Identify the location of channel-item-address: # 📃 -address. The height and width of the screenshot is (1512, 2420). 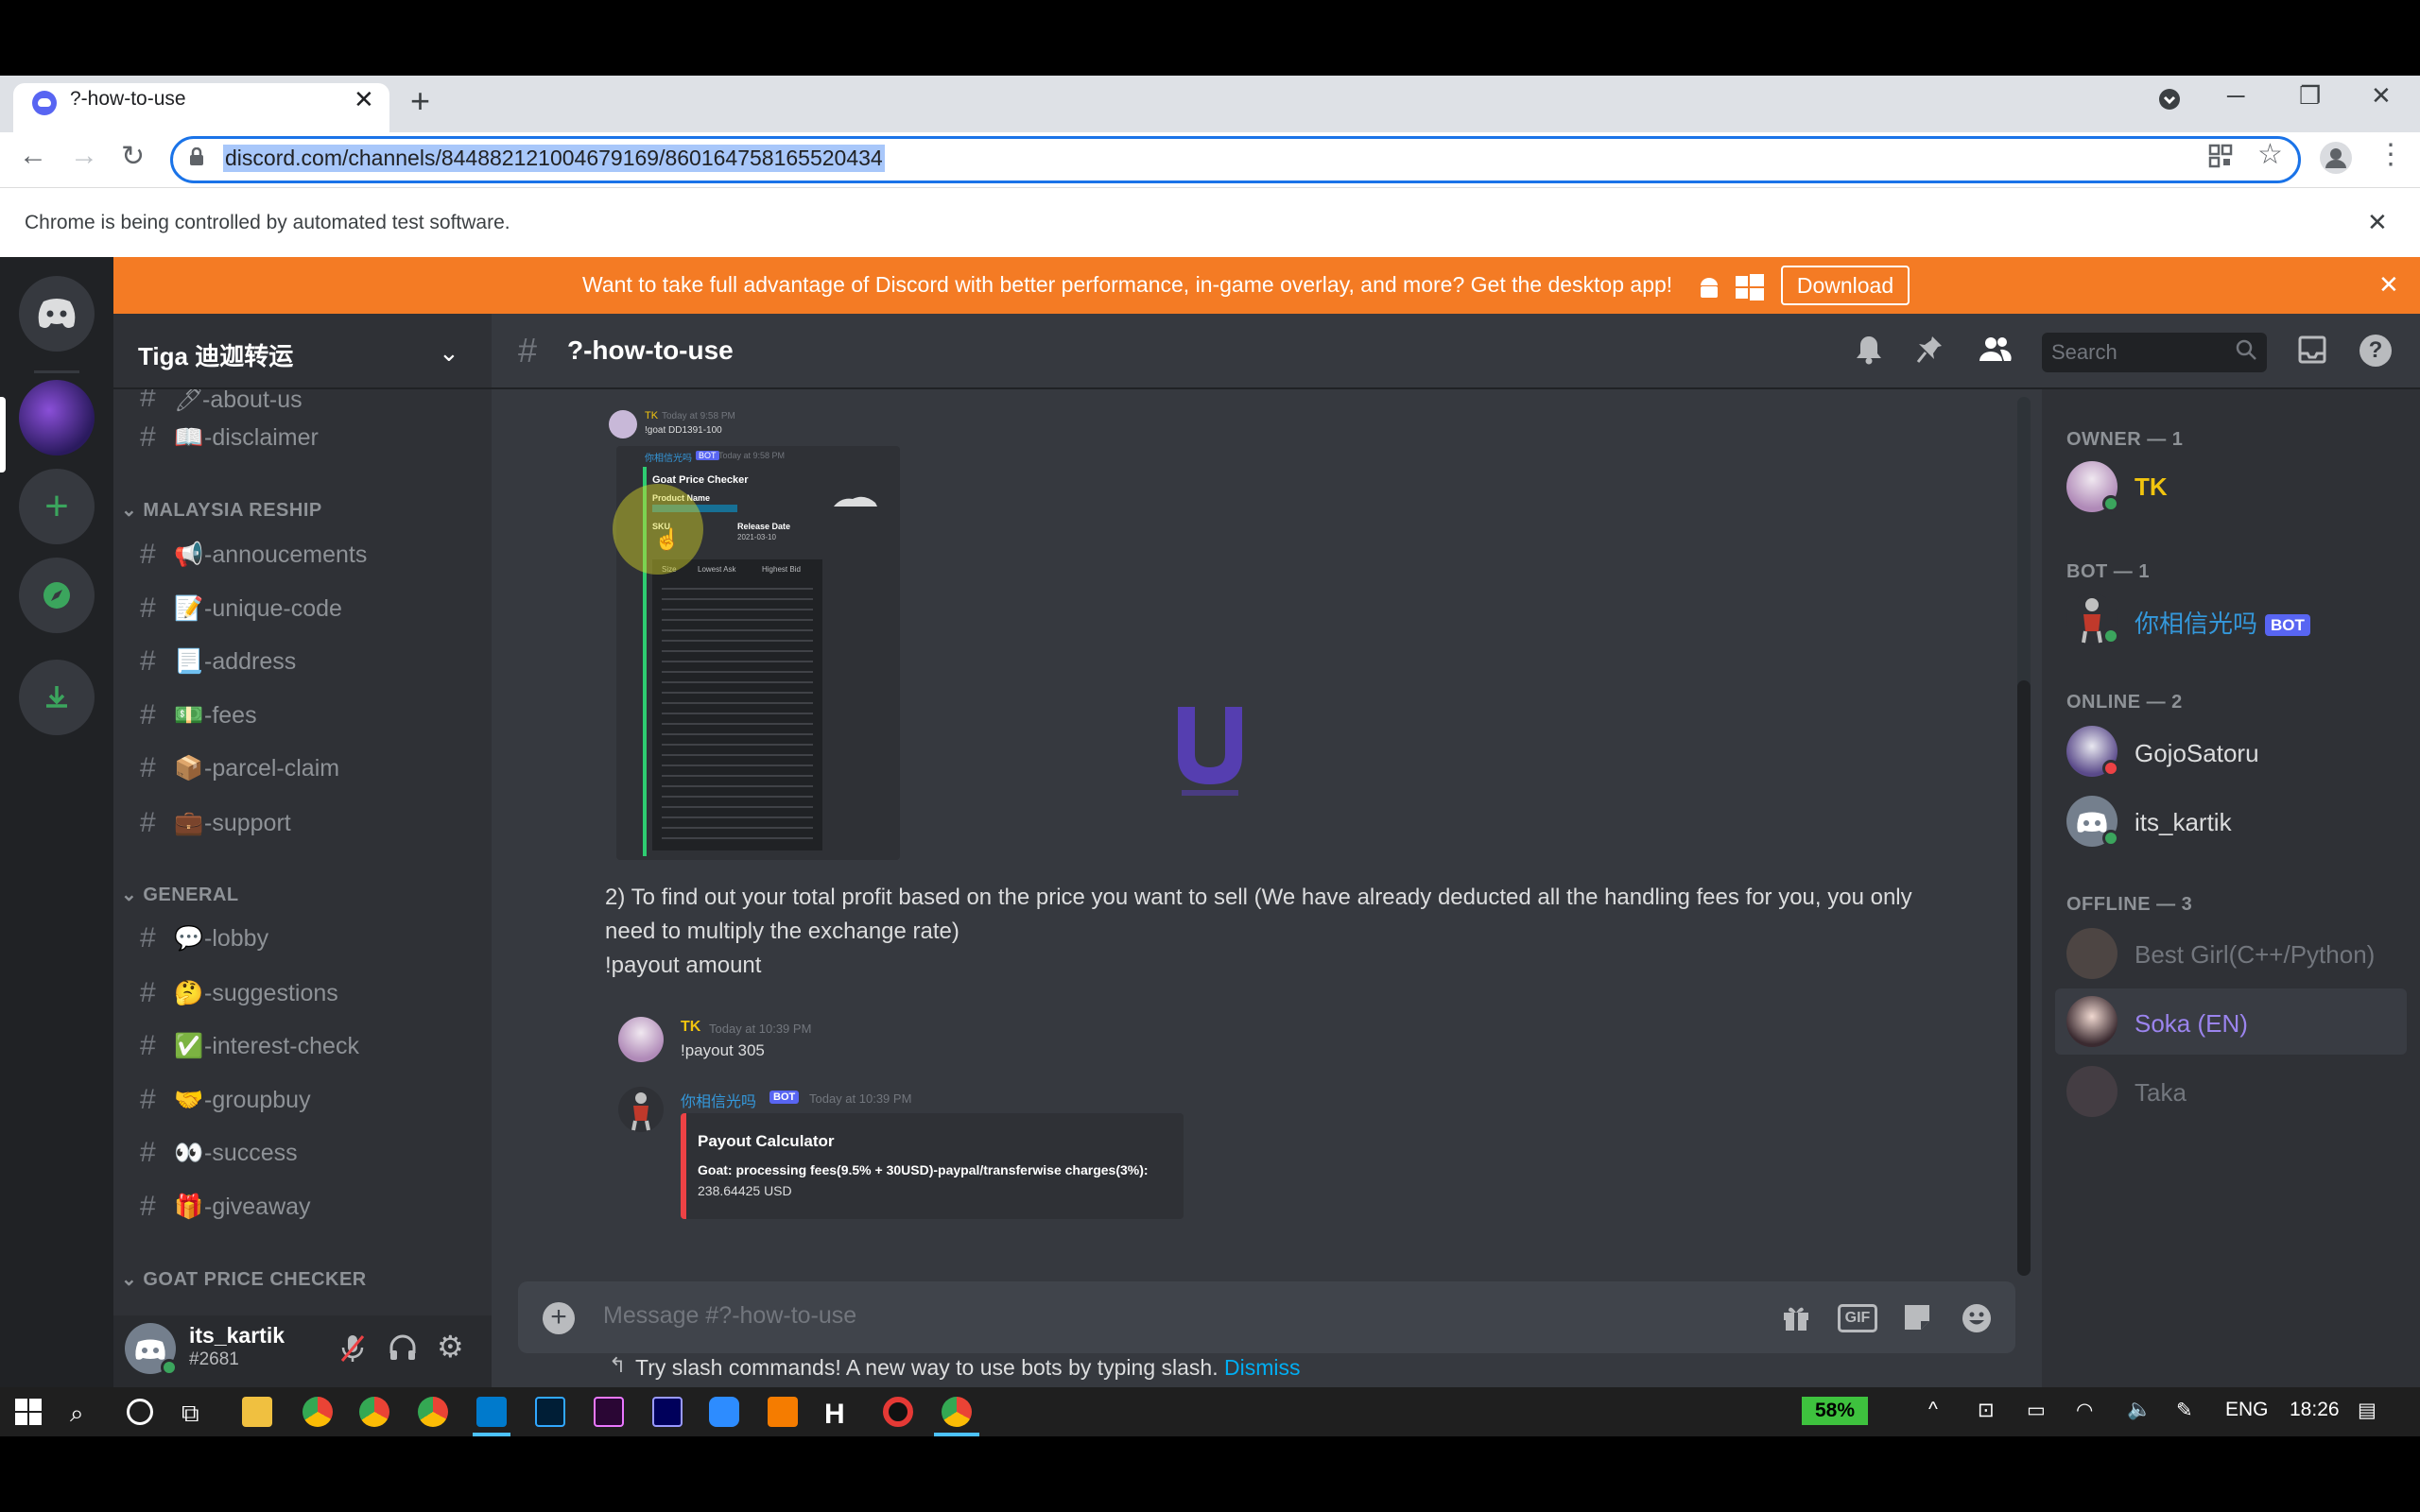
(304, 661).